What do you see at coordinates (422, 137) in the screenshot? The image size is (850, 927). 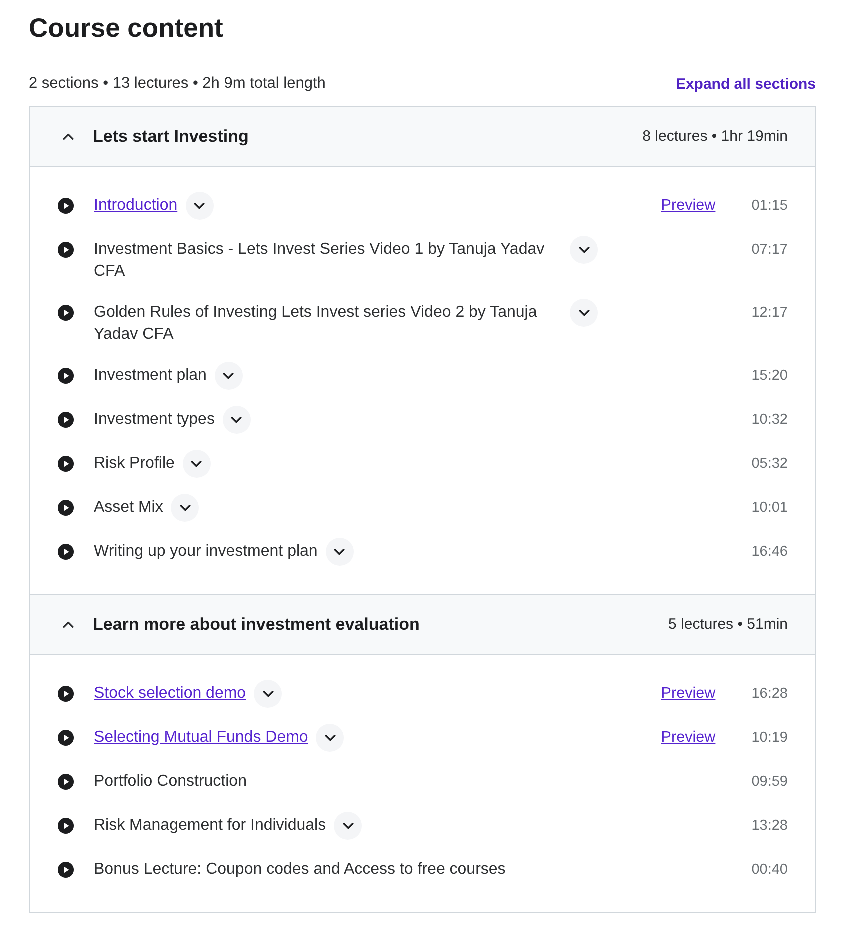 I see `section-header: Lets start Investing 8 lectures • 1hr 19min` at bounding box center [422, 137].